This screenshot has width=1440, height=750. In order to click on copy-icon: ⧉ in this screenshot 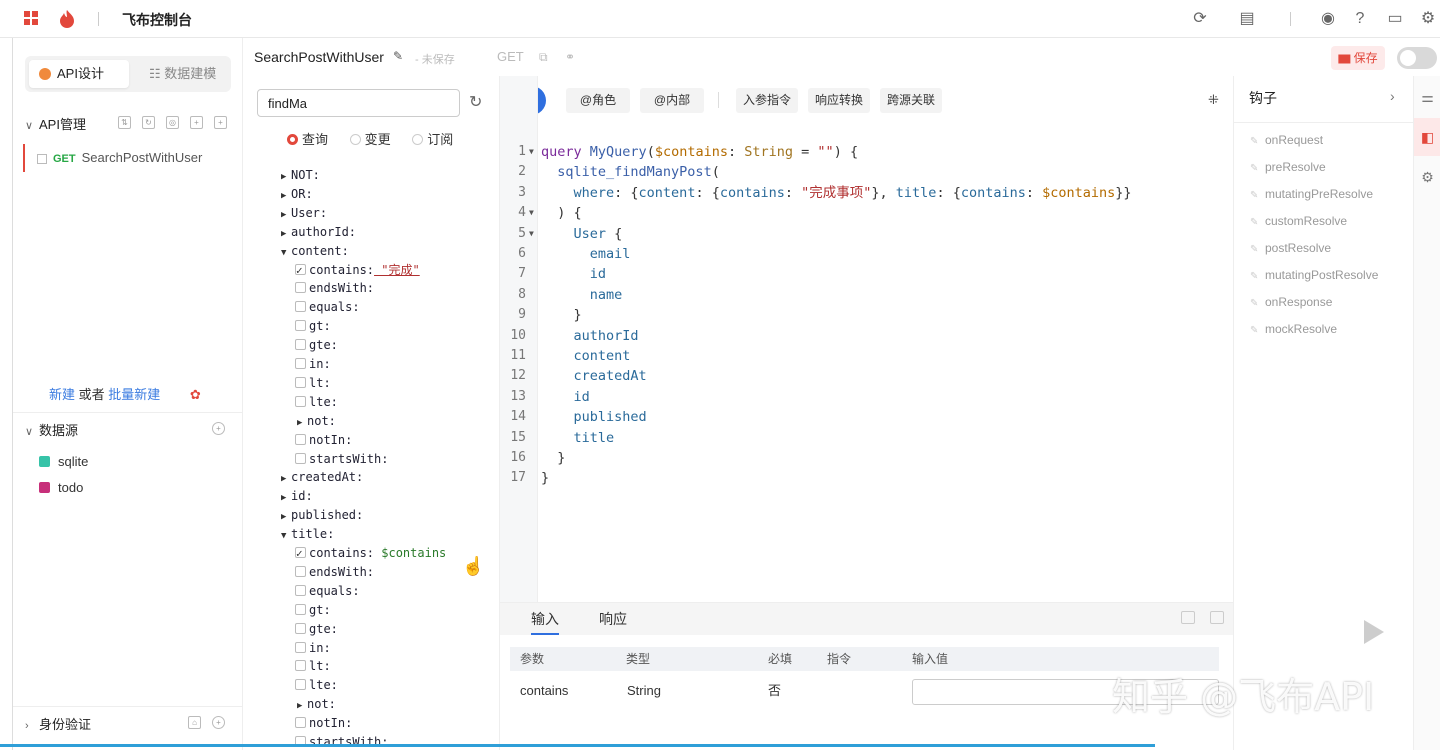, I will do `click(543, 57)`.